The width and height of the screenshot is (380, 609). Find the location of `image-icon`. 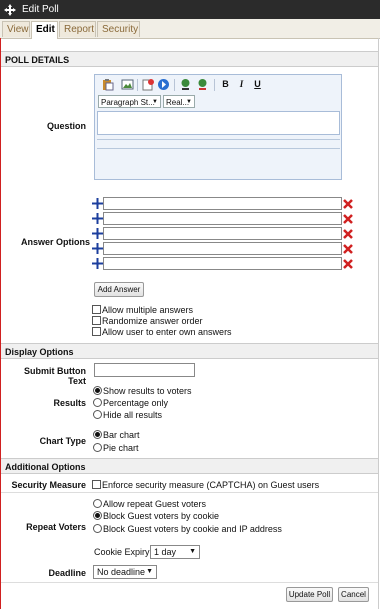

image-icon is located at coordinates (127, 84).